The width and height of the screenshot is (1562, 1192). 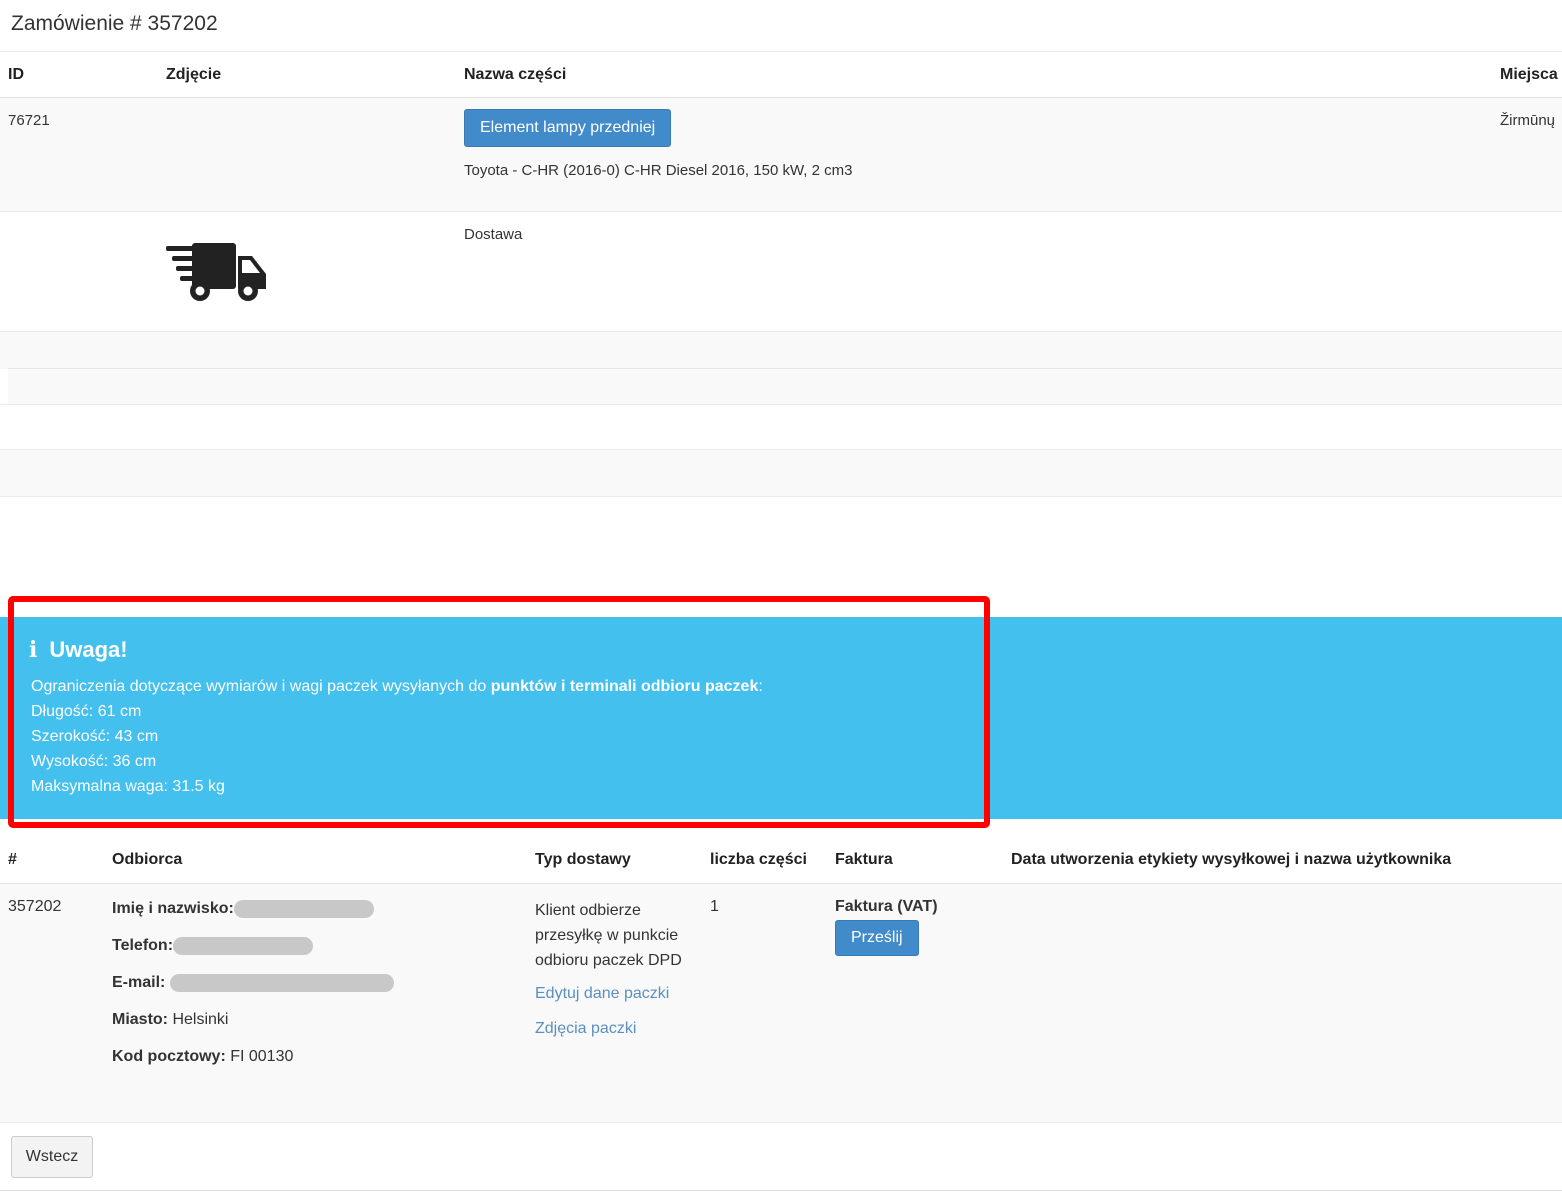 What do you see at coordinates (618, 1029) in the screenshot?
I see `package-photos-link: Zdjęcia paczki` at bounding box center [618, 1029].